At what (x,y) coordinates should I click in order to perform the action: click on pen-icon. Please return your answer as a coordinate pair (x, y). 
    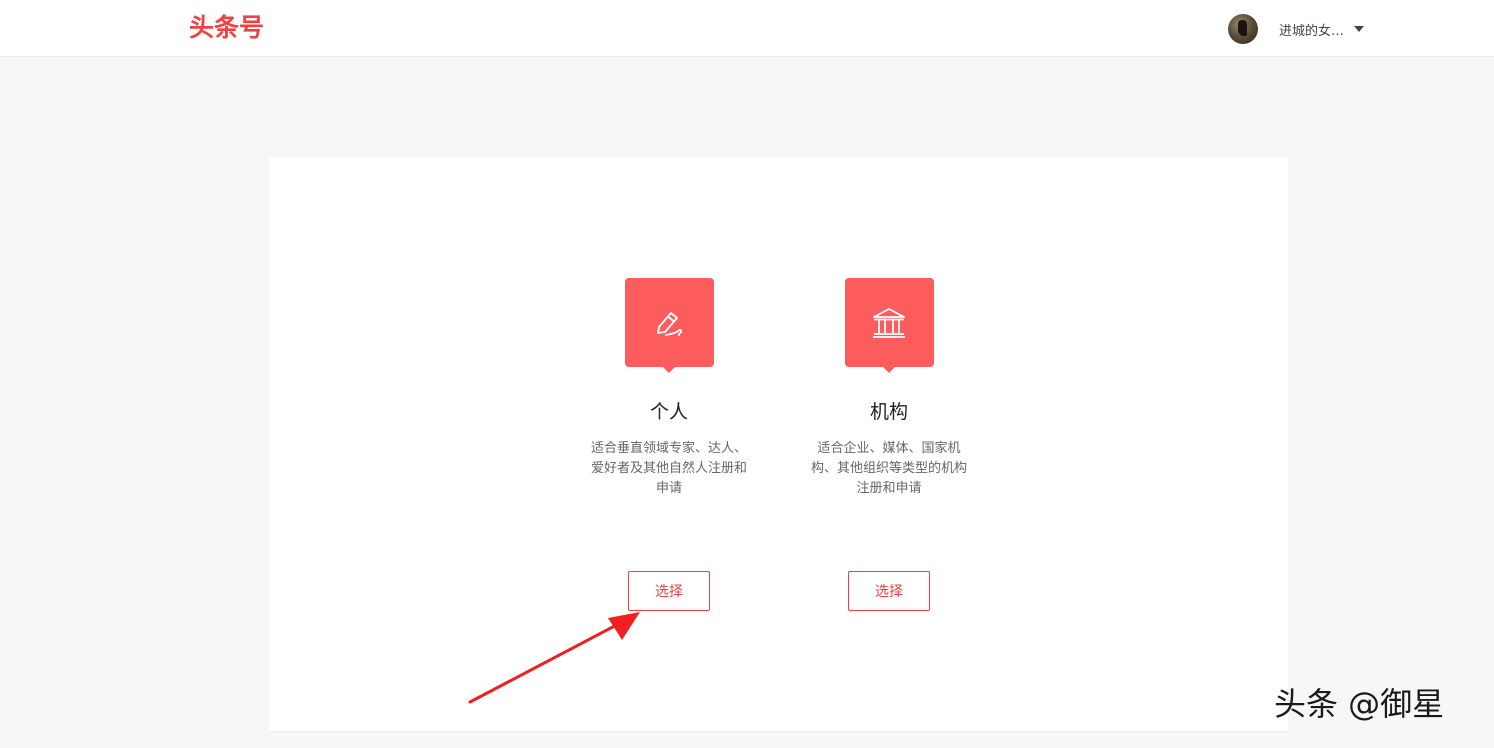
    Looking at the image, I should click on (670, 323).